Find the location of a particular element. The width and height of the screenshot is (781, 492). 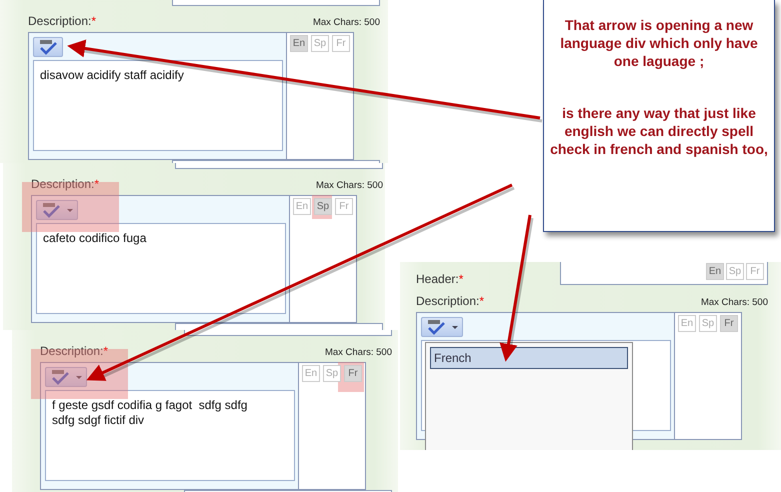

callout-text: is there any way that just like english we can directly spell check in french and spanish too, is located at coordinates (659, 131).